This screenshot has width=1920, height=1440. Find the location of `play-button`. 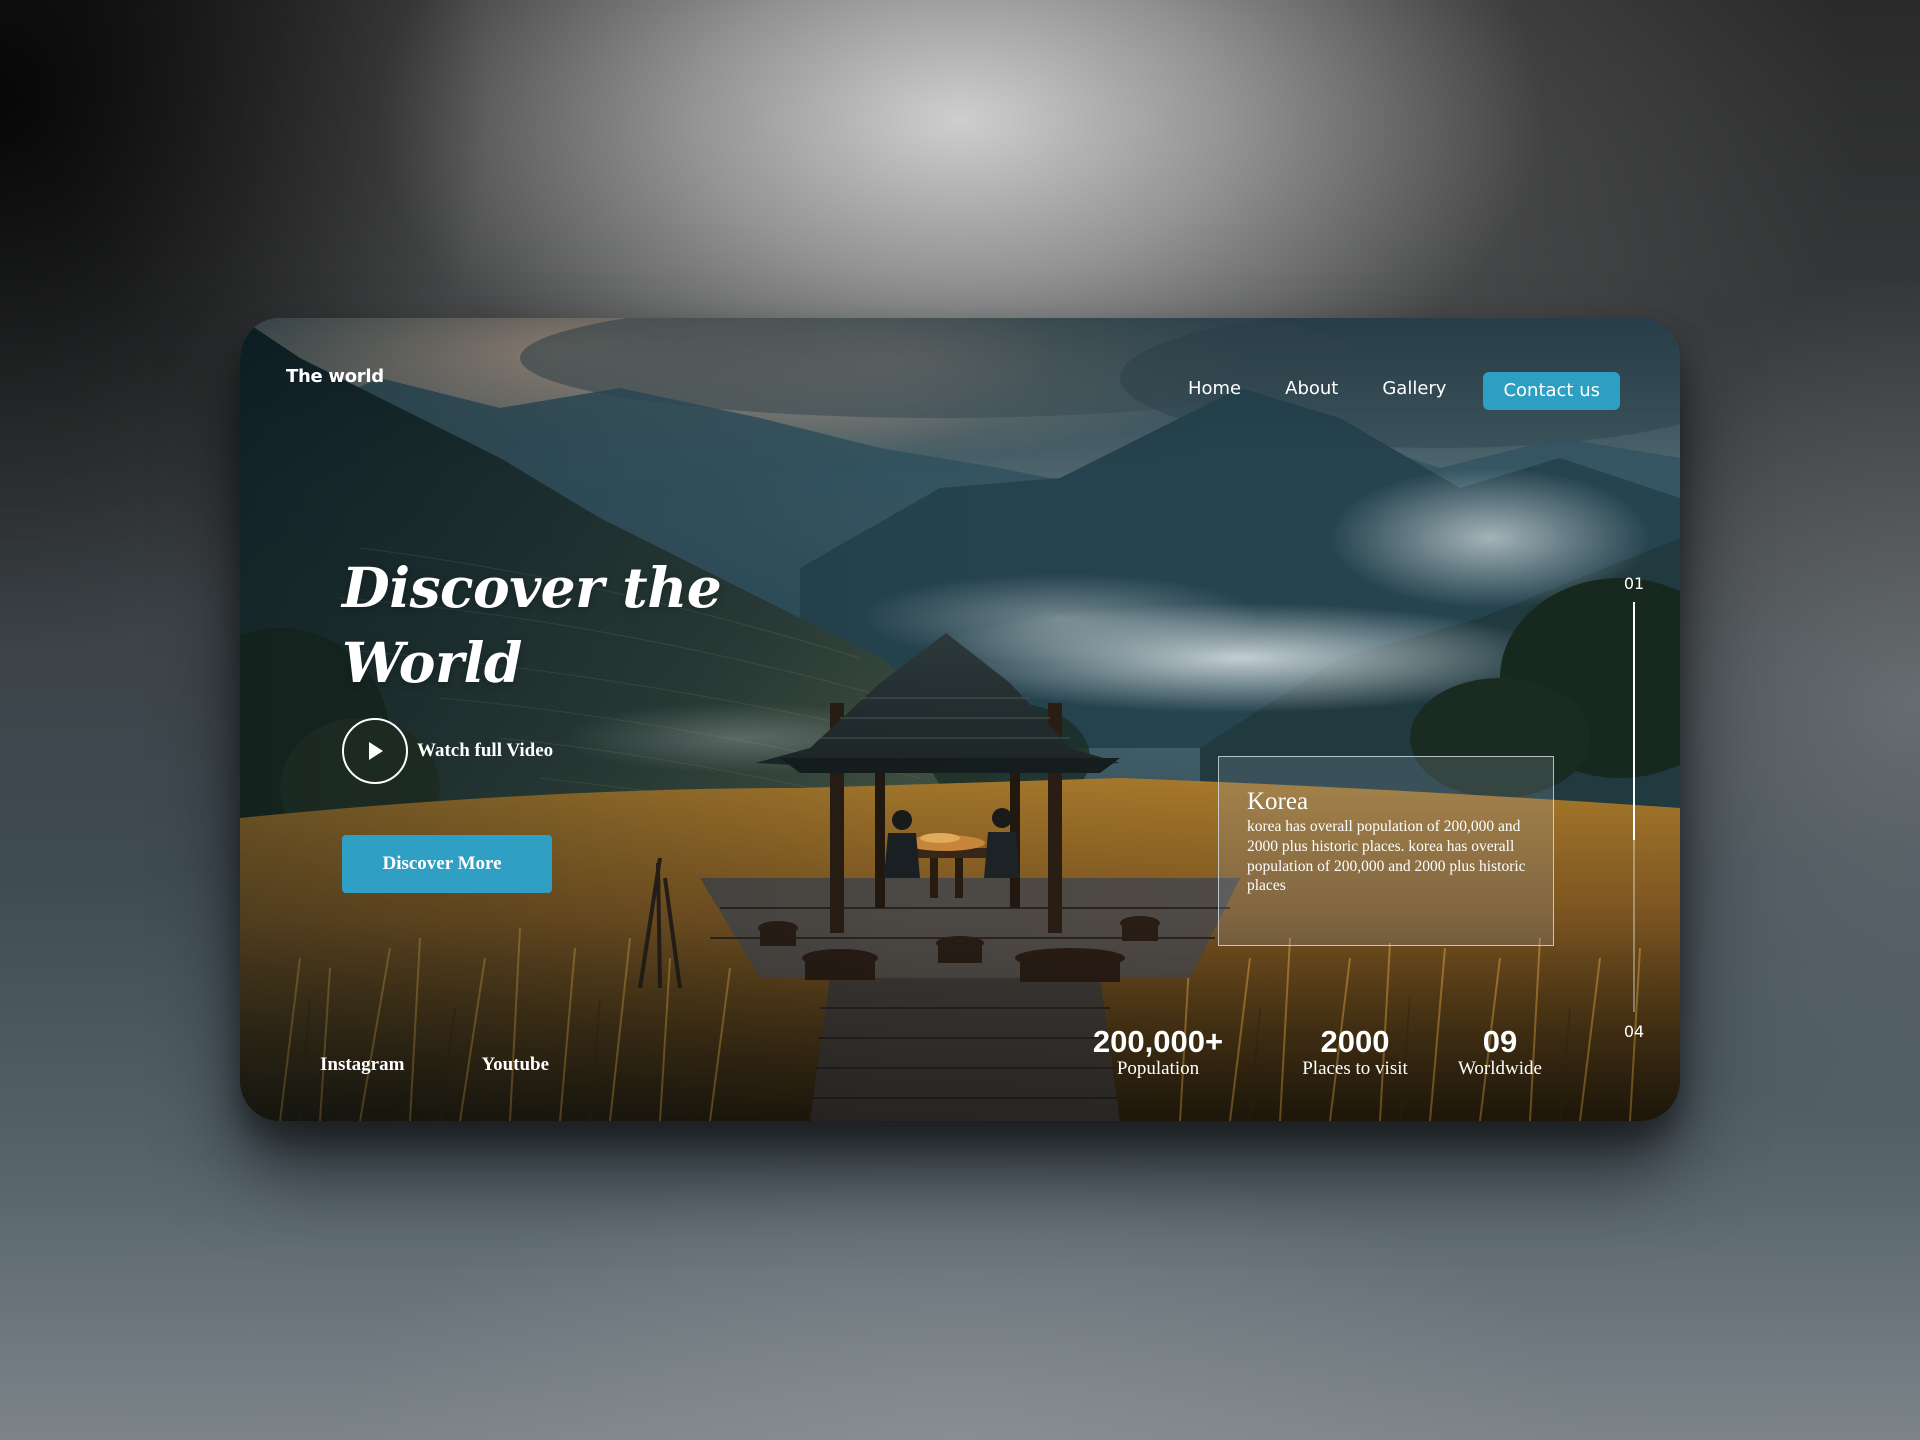

play-button is located at coordinates (375, 751).